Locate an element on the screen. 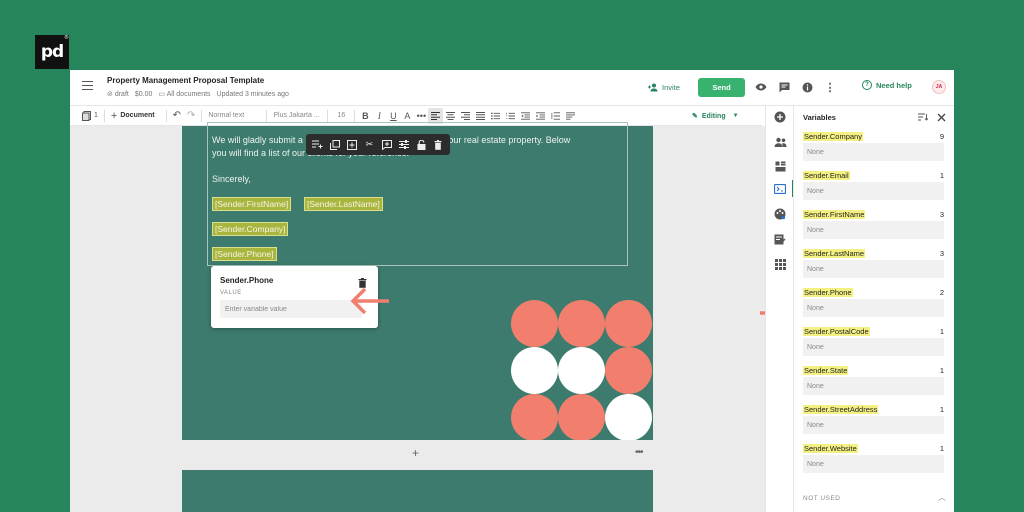 Image resolution: width=1024 pixels, height=512 pixels. more-vertical-icon: ⋮ is located at coordinates (830, 87).